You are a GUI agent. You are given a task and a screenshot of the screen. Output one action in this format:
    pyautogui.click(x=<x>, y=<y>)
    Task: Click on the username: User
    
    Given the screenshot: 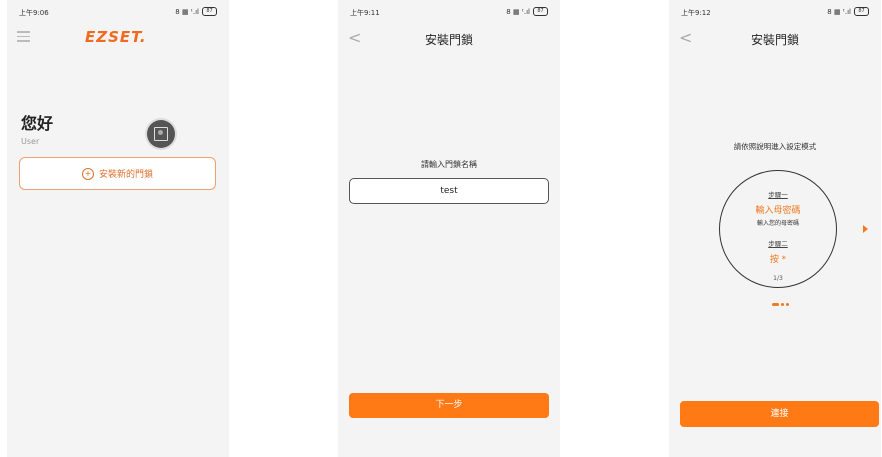 What is the action you would take?
    pyautogui.click(x=30, y=141)
    